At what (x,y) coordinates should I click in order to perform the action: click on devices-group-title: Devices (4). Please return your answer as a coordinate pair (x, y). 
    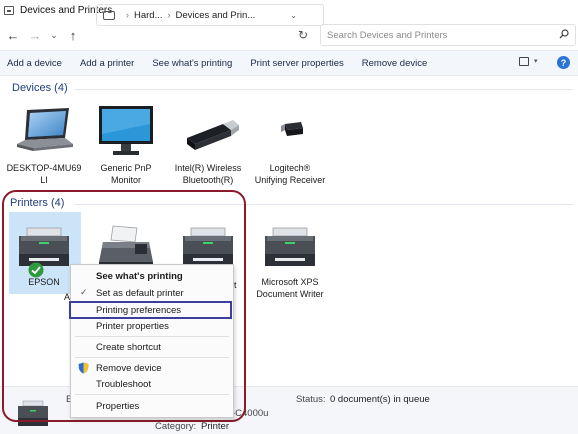
    Looking at the image, I should click on (40, 88).